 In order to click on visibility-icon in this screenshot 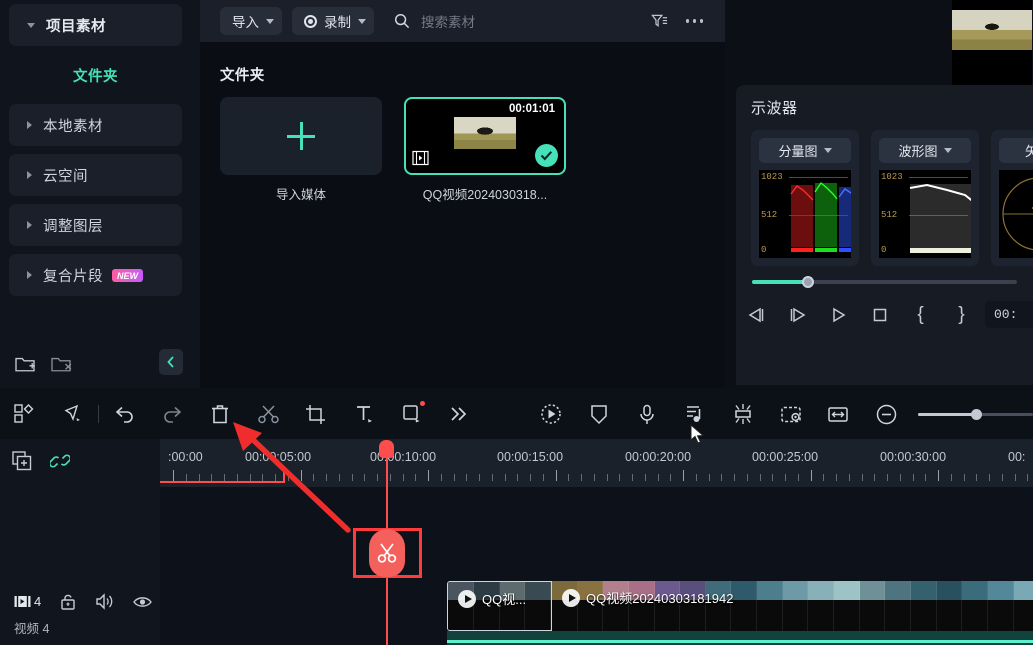, I will do `click(143, 602)`.